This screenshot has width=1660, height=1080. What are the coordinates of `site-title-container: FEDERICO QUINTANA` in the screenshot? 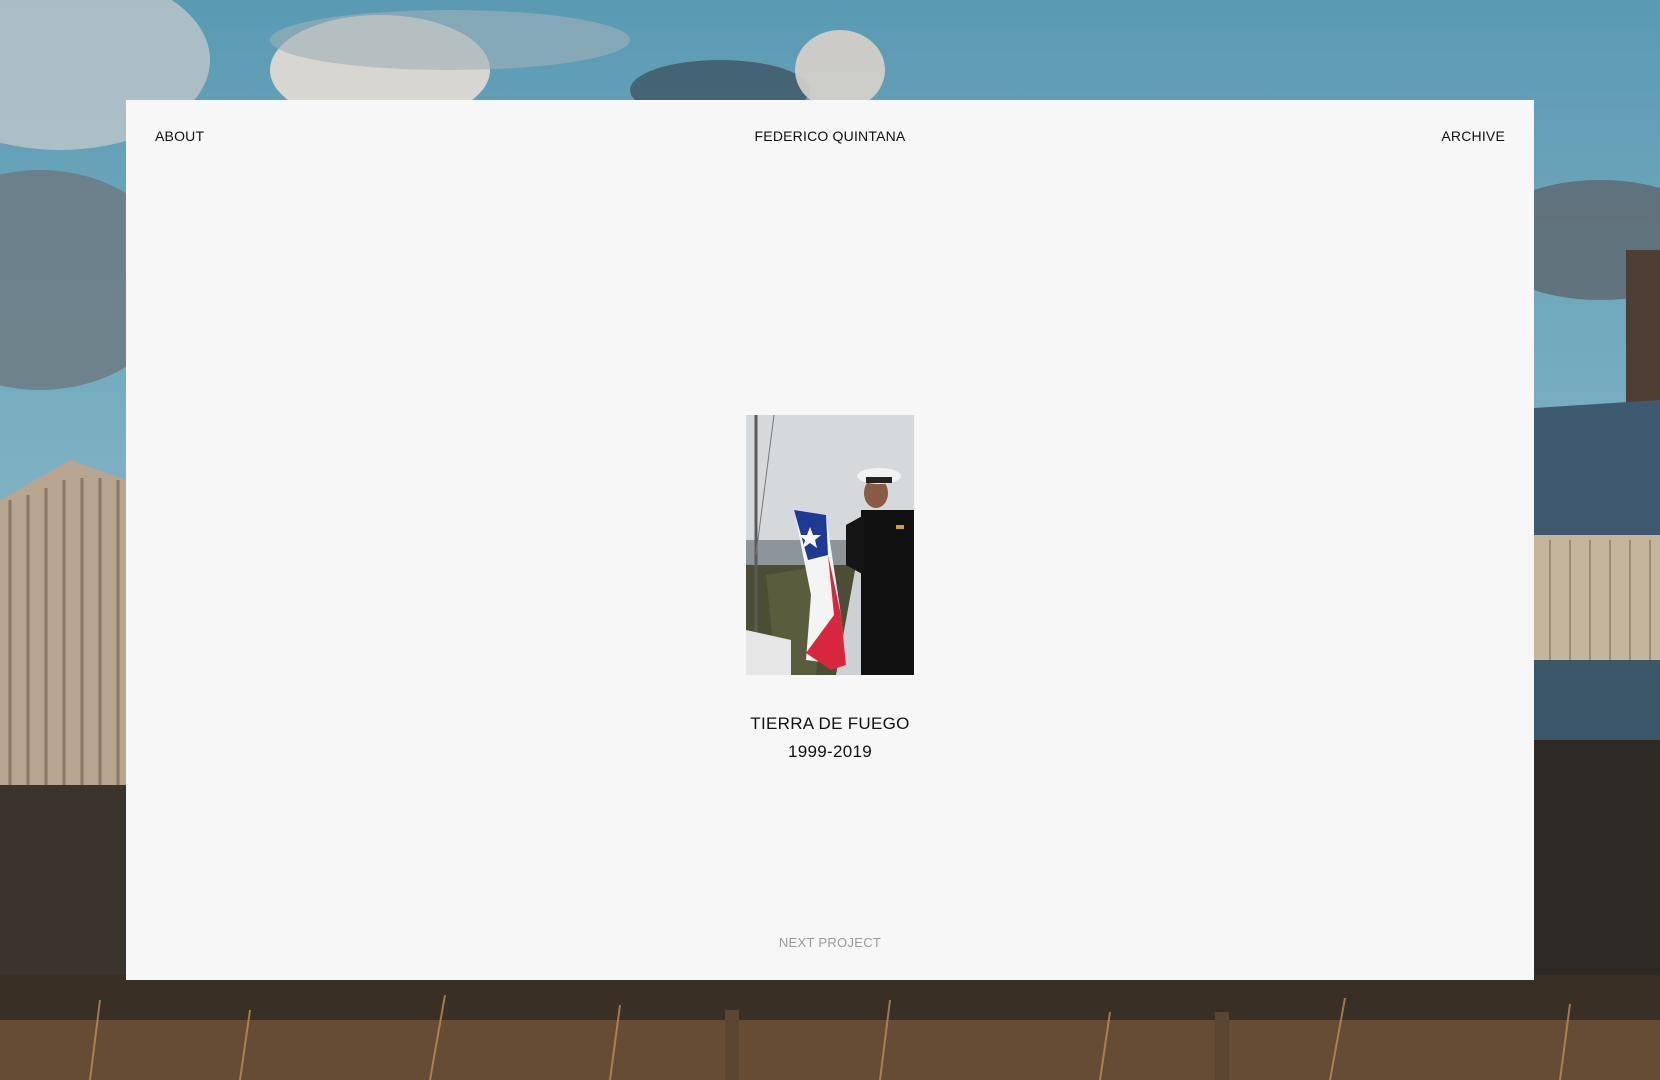 It's located at (830, 136).